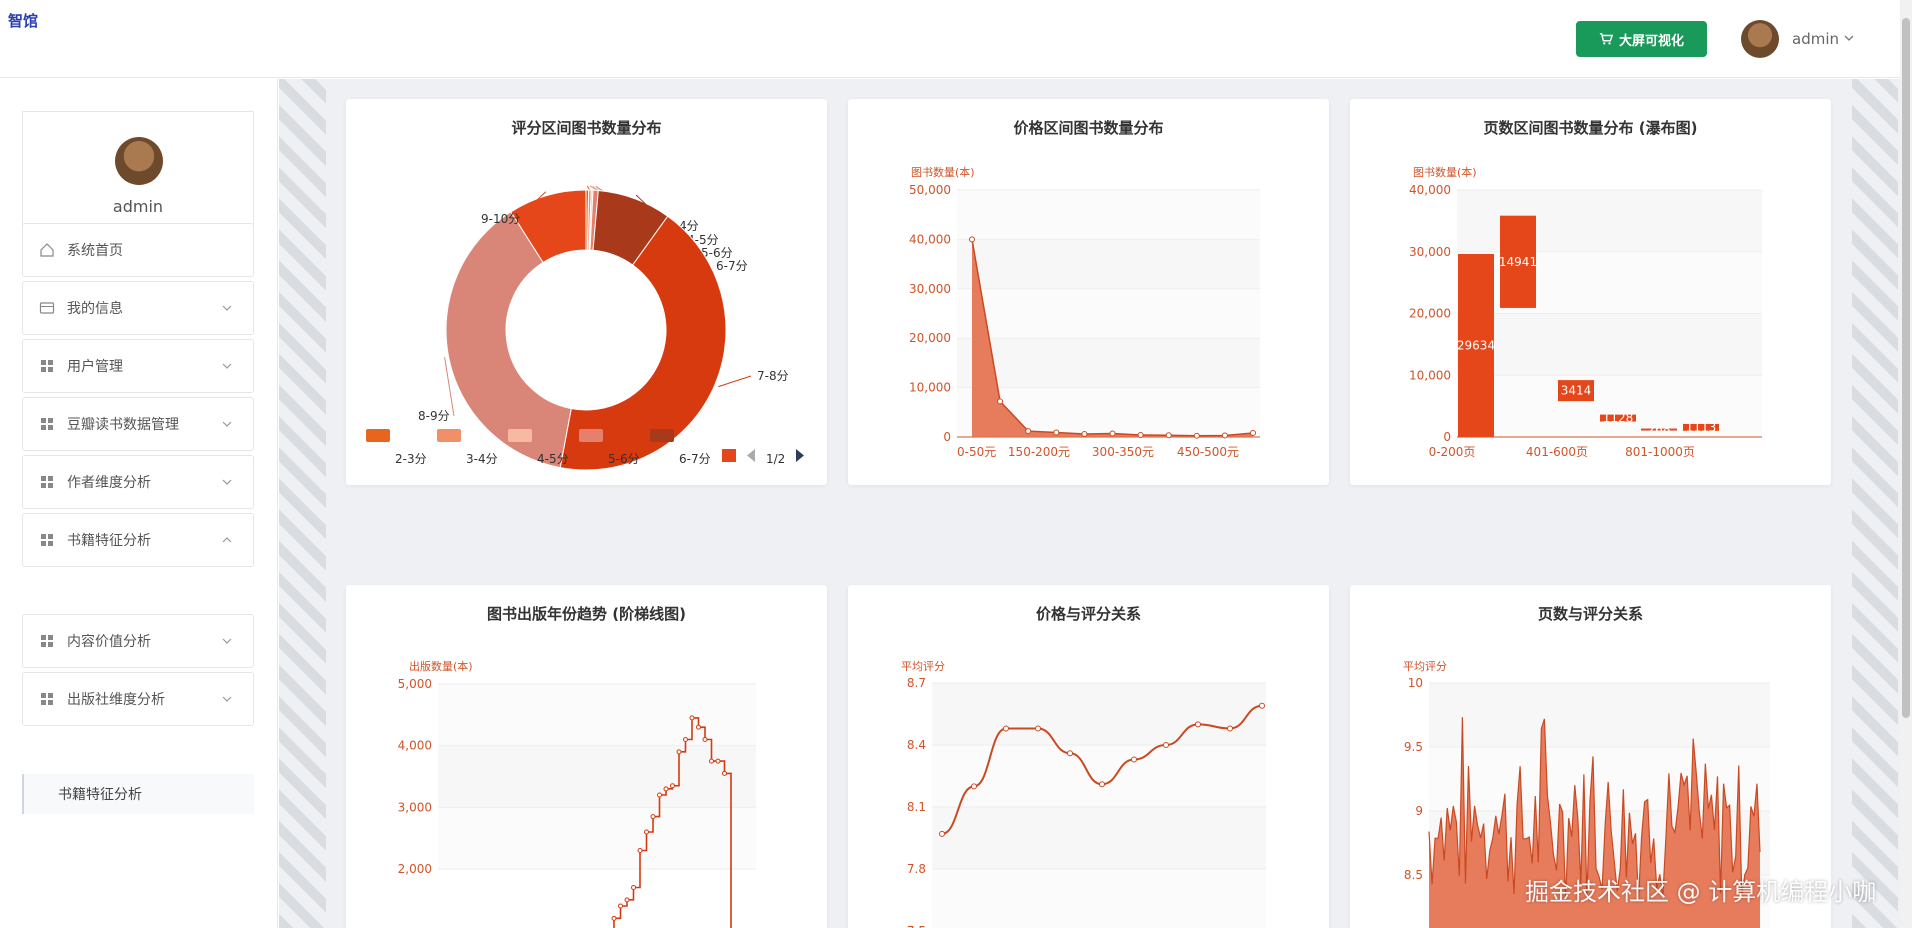 This screenshot has width=1912, height=928. Describe the element at coordinates (138, 794) in the screenshot. I see `sidebar-subitem-book-features: 书籍特征分析` at that location.